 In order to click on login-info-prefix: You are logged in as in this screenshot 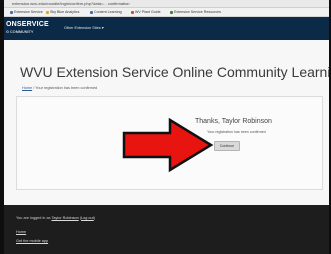, I will do `click(34, 218)`.